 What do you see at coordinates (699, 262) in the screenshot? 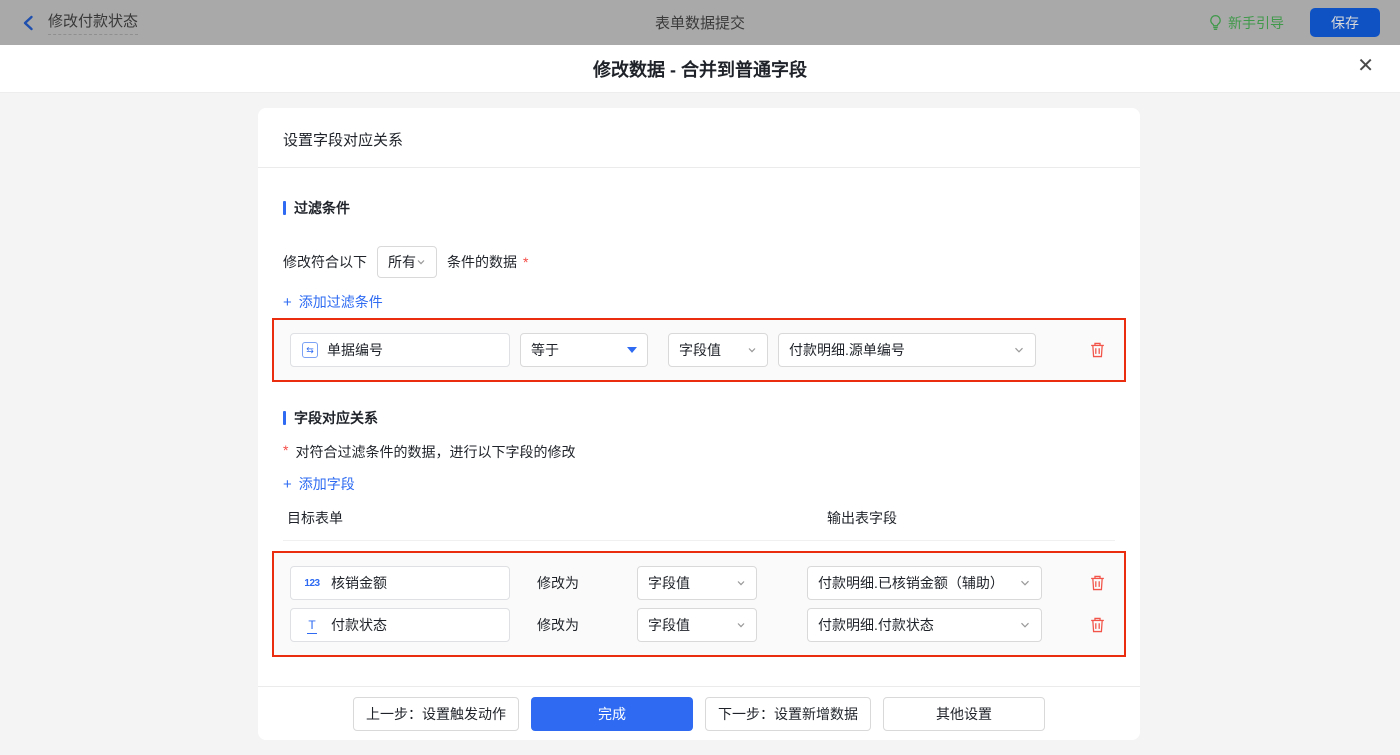
I see `filter-mode-row: 修改符合以下 所有 条件的数据 *` at bounding box center [699, 262].